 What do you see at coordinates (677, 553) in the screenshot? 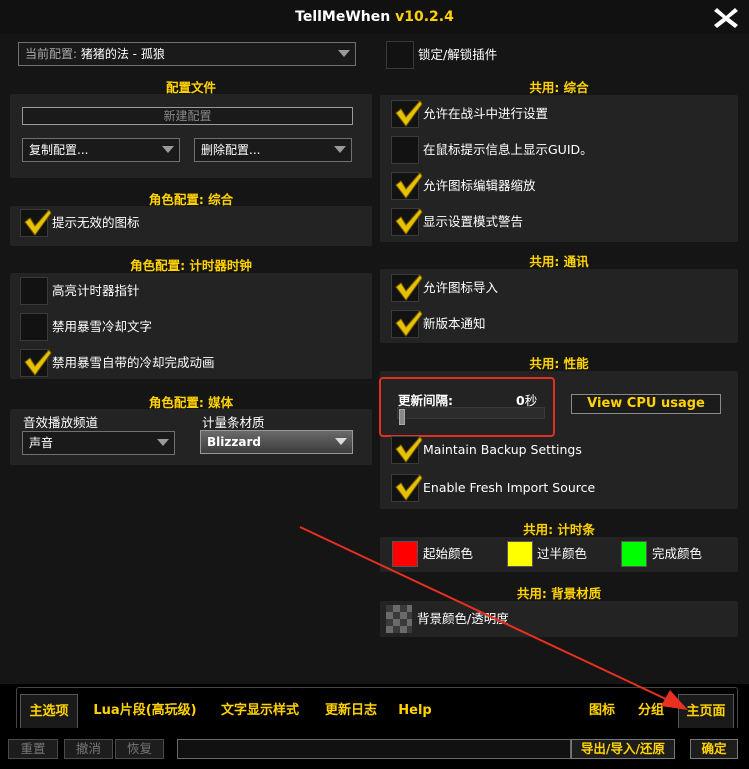
I see `complete-color-label: 完成颜色` at bounding box center [677, 553].